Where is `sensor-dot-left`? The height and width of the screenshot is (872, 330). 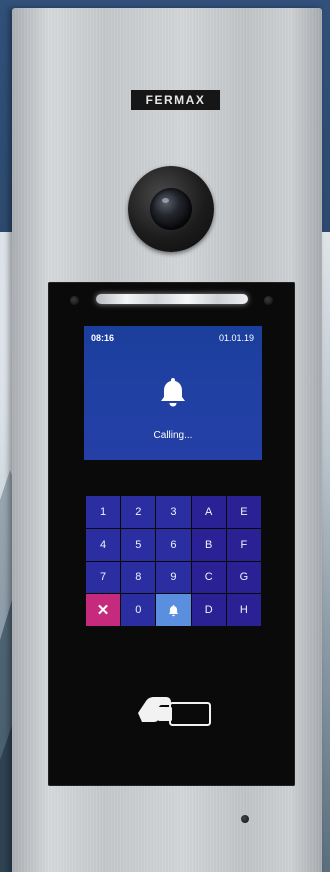 sensor-dot-left is located at coordinates (74, 300).